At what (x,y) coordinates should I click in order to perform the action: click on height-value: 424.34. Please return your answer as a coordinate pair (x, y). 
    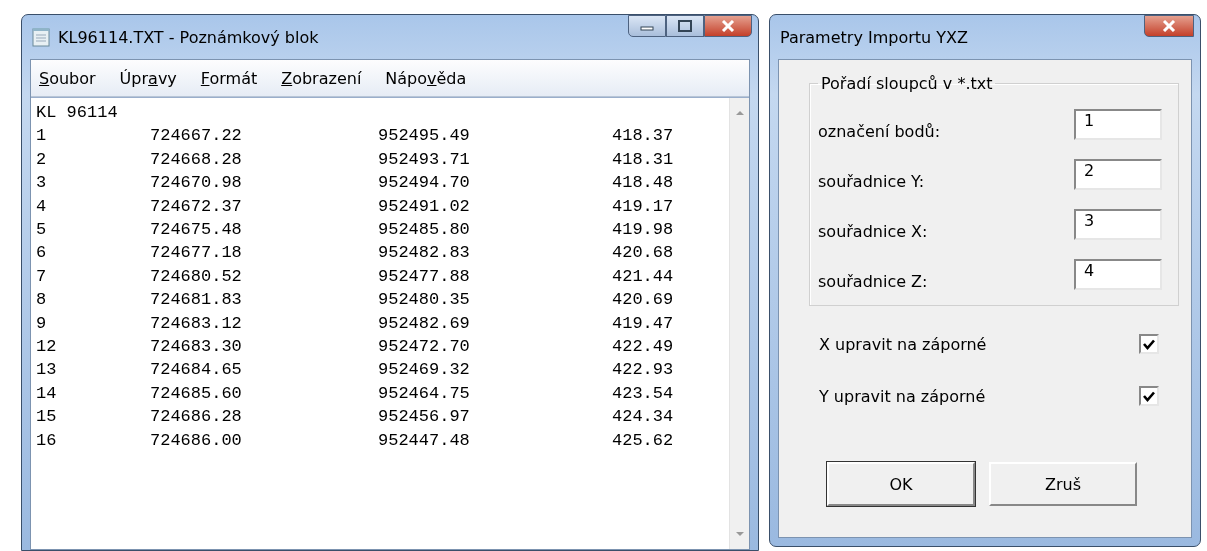
    Looking at the image, I should click on (643, 417).